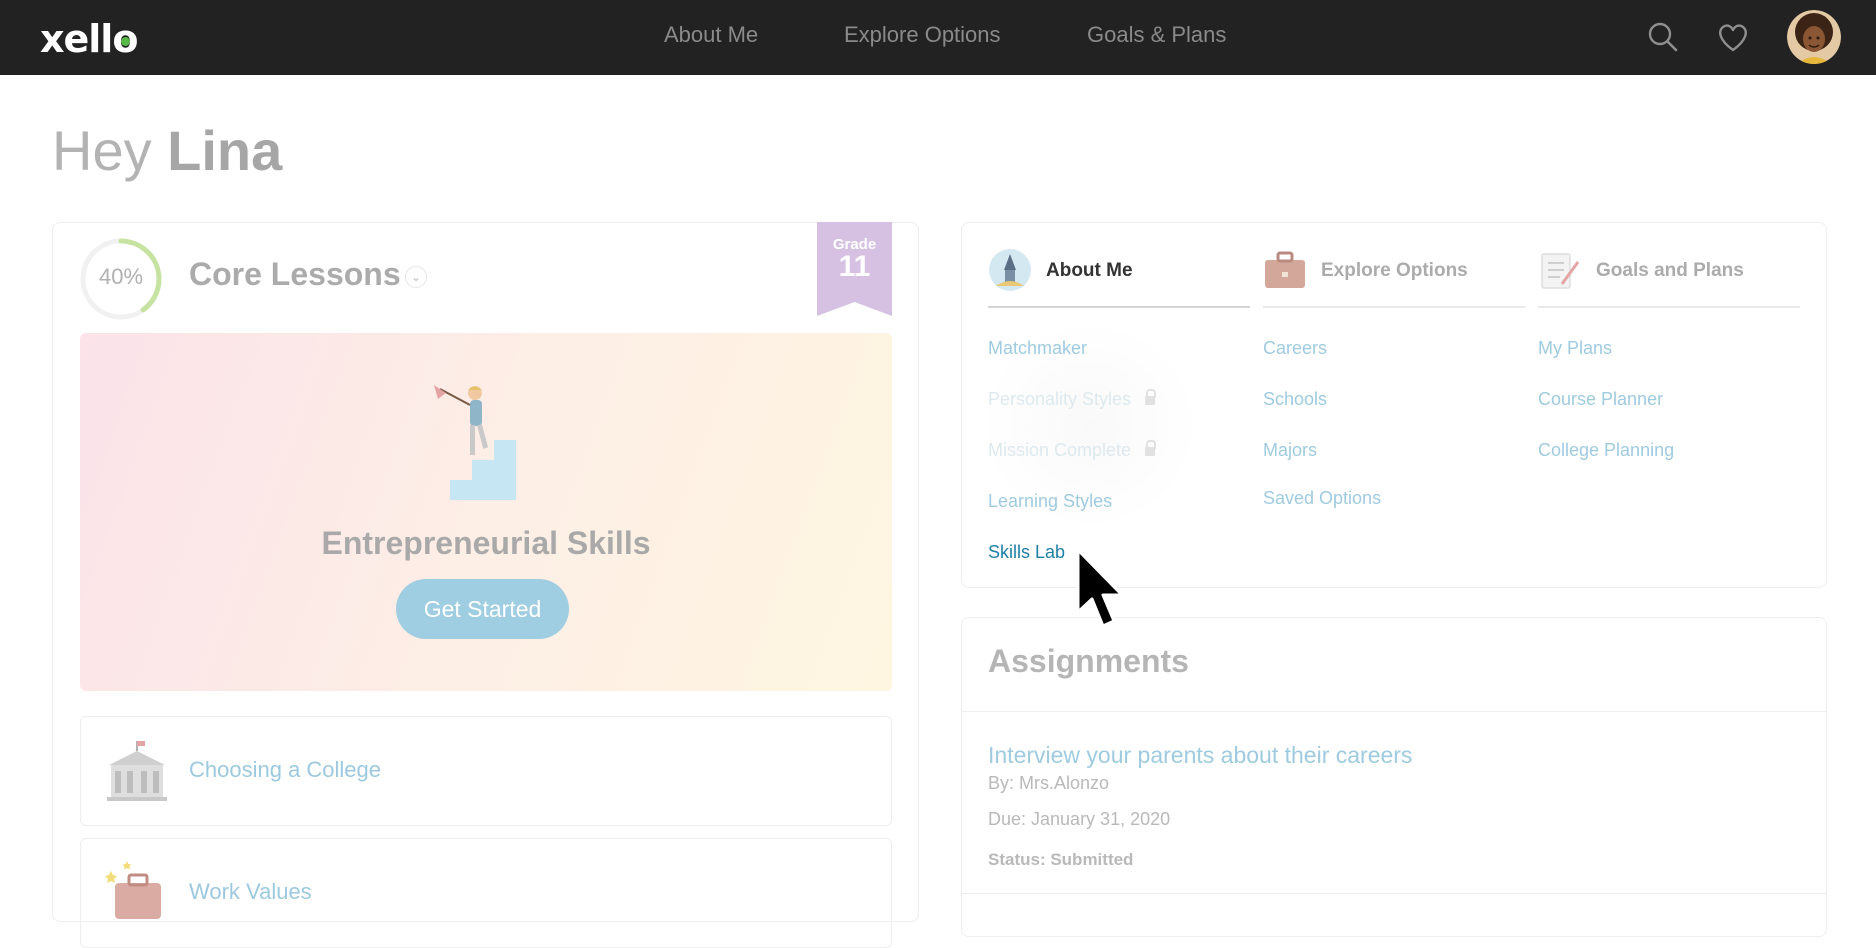 The image size is (1876, 948). What do you see at coordinates (475, 442) in the screenshot?
I see `climbing-stairs-illustration` at bounding box center [475, 442].